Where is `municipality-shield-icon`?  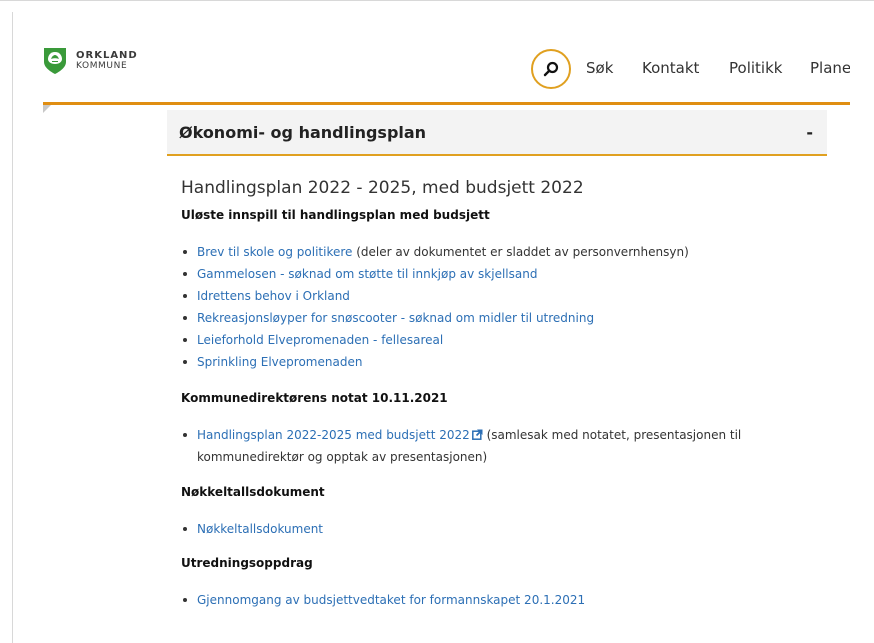 municipality-shield-icon is located at coordinates (55, 61).